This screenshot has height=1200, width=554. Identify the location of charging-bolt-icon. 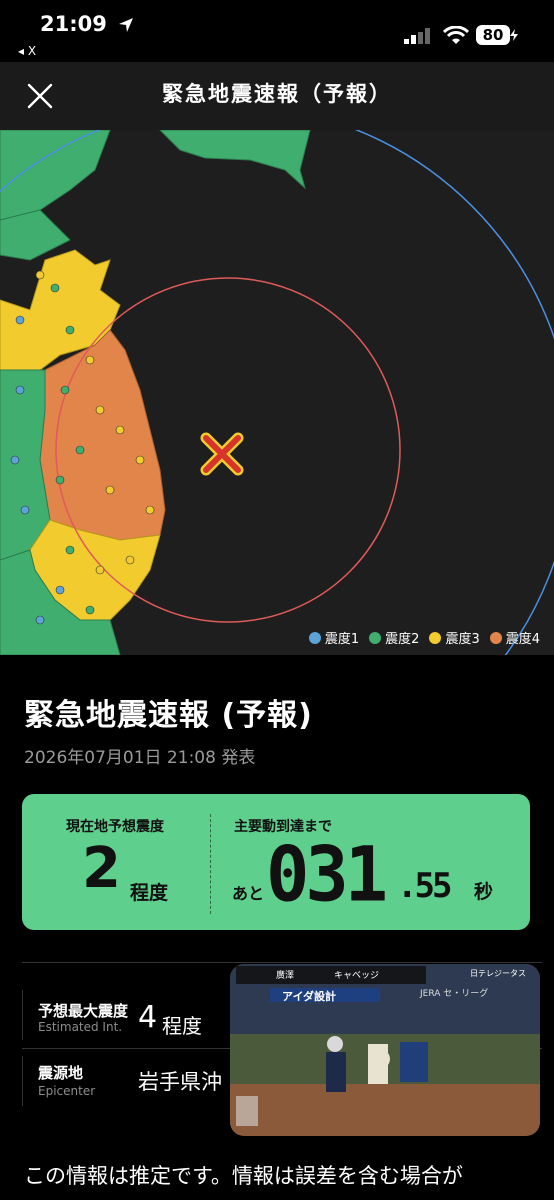
(514, 35).